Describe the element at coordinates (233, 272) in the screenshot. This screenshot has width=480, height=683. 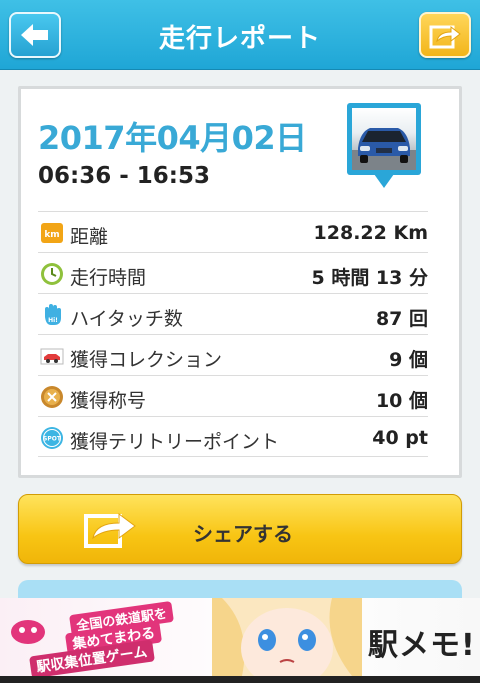
I see `stat-row-drive-time: 走行時間 5 時間 13 分` at that location.